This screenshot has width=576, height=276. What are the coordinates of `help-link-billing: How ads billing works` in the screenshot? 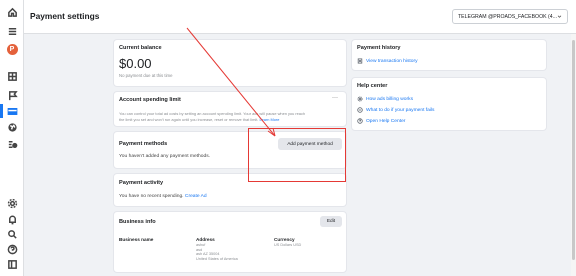 It's located at (385, 99).